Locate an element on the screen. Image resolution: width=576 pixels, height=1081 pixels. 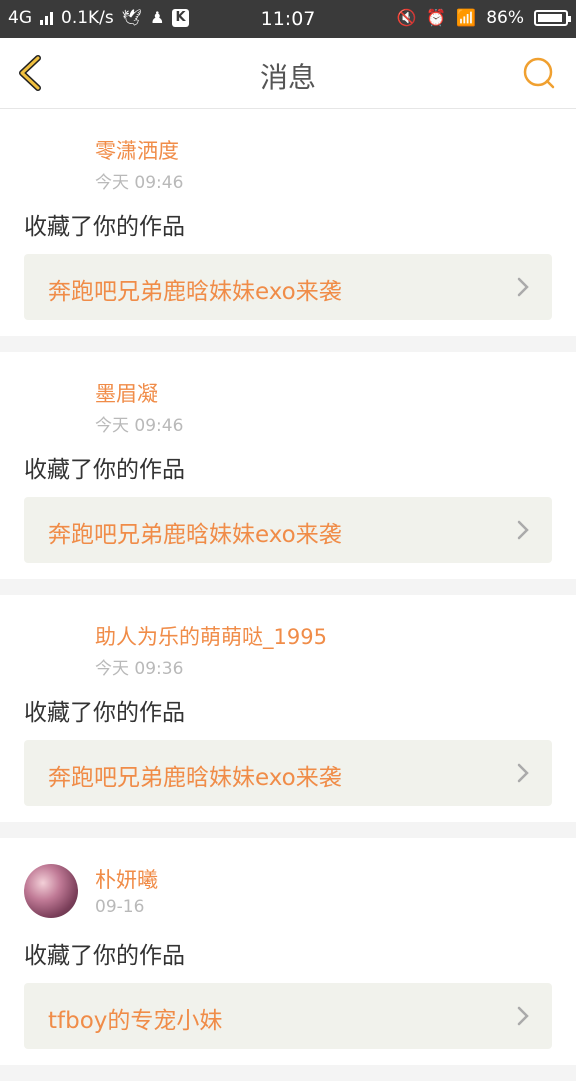
battery-icon is located at coordinates (552, 18).